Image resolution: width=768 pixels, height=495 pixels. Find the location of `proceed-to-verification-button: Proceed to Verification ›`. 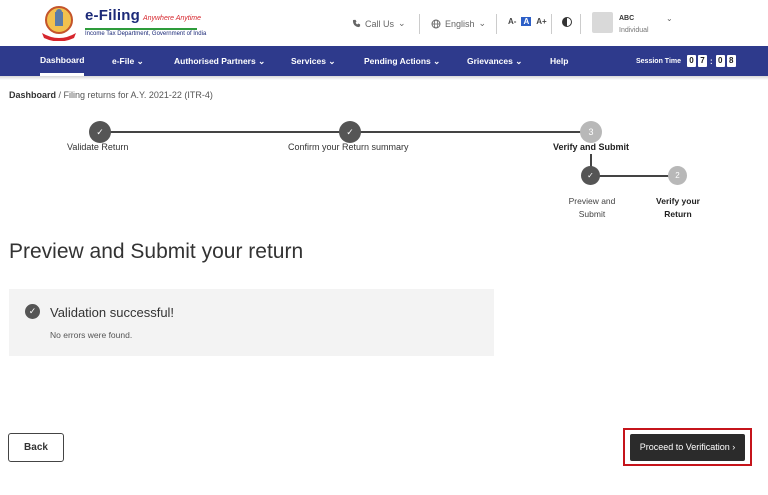

proceed-to-verification-button: Proceed to Verification › is located at coordinates (687, 447).